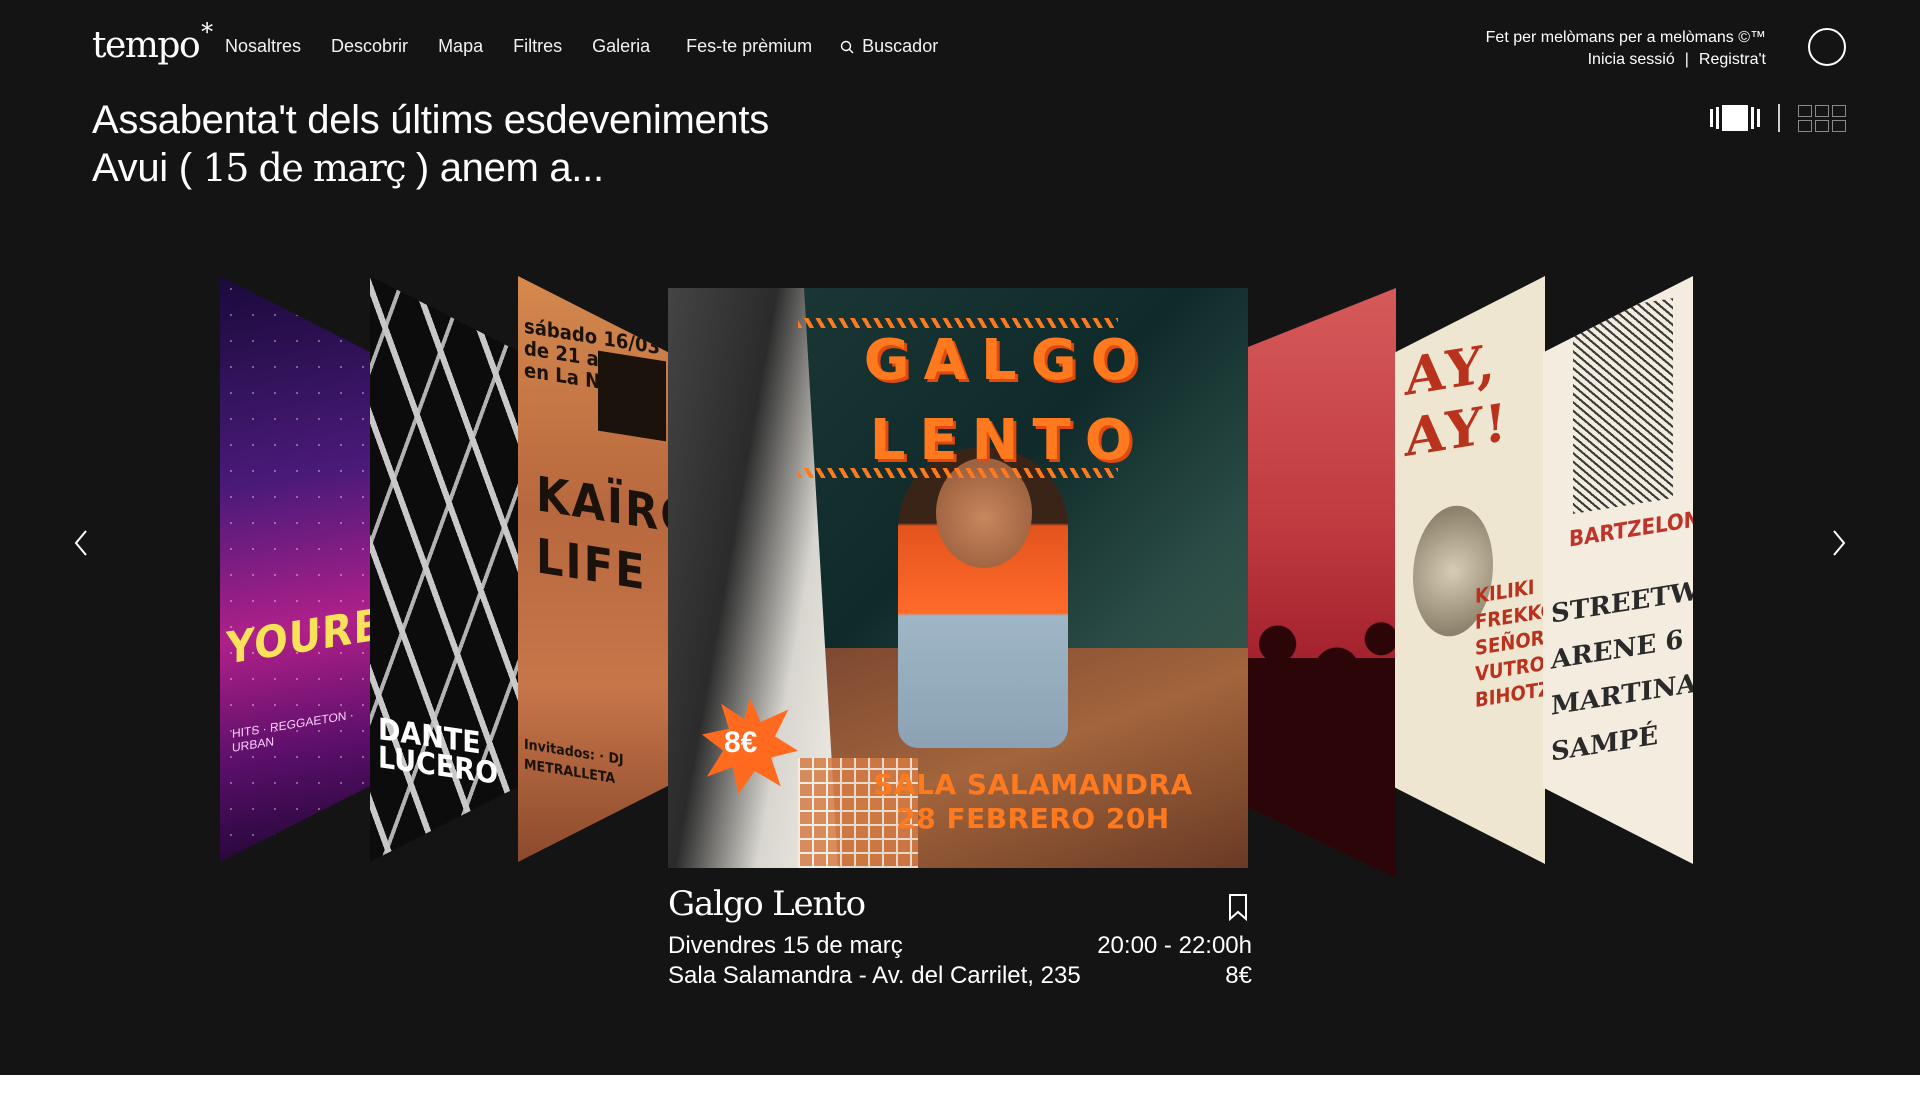 This screenshot has width=1920, height=1094. Describe the element at coordinates (146, 45) in the screenshot. I see `logo-text: tempo` at that location.